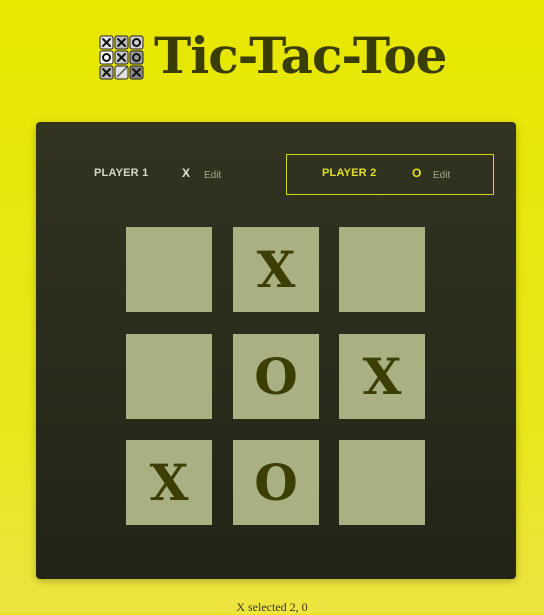 The image size is (544, 615). What do you see at coordinates (276, 482) in the screenshot?
I see `board-cell-2-1: O` at bounding box center [276, 482].